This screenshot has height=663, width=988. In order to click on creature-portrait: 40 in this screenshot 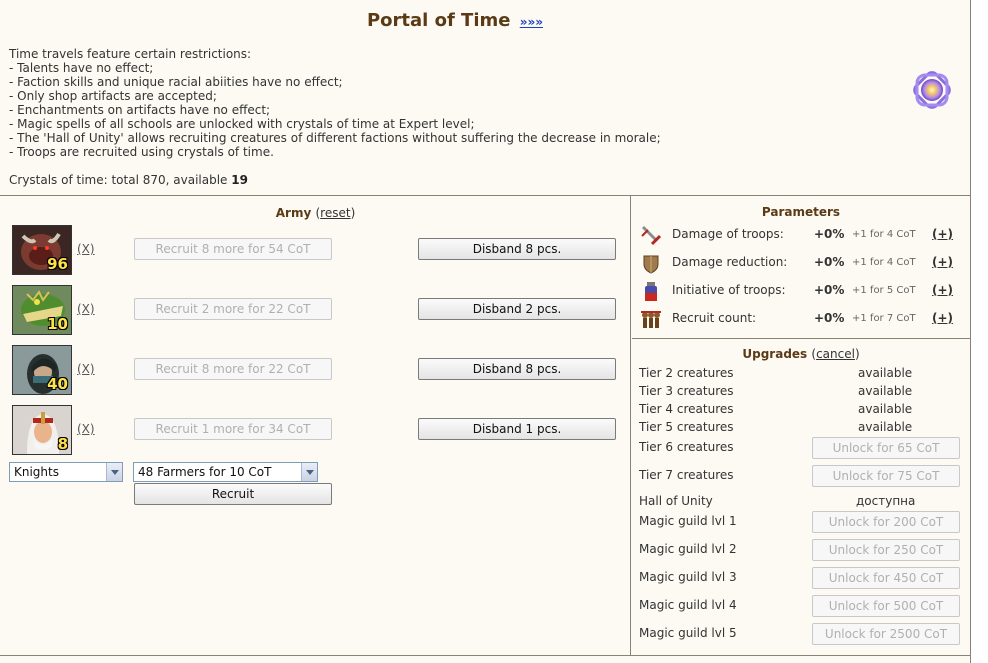, I will do `click(42, 370)`.